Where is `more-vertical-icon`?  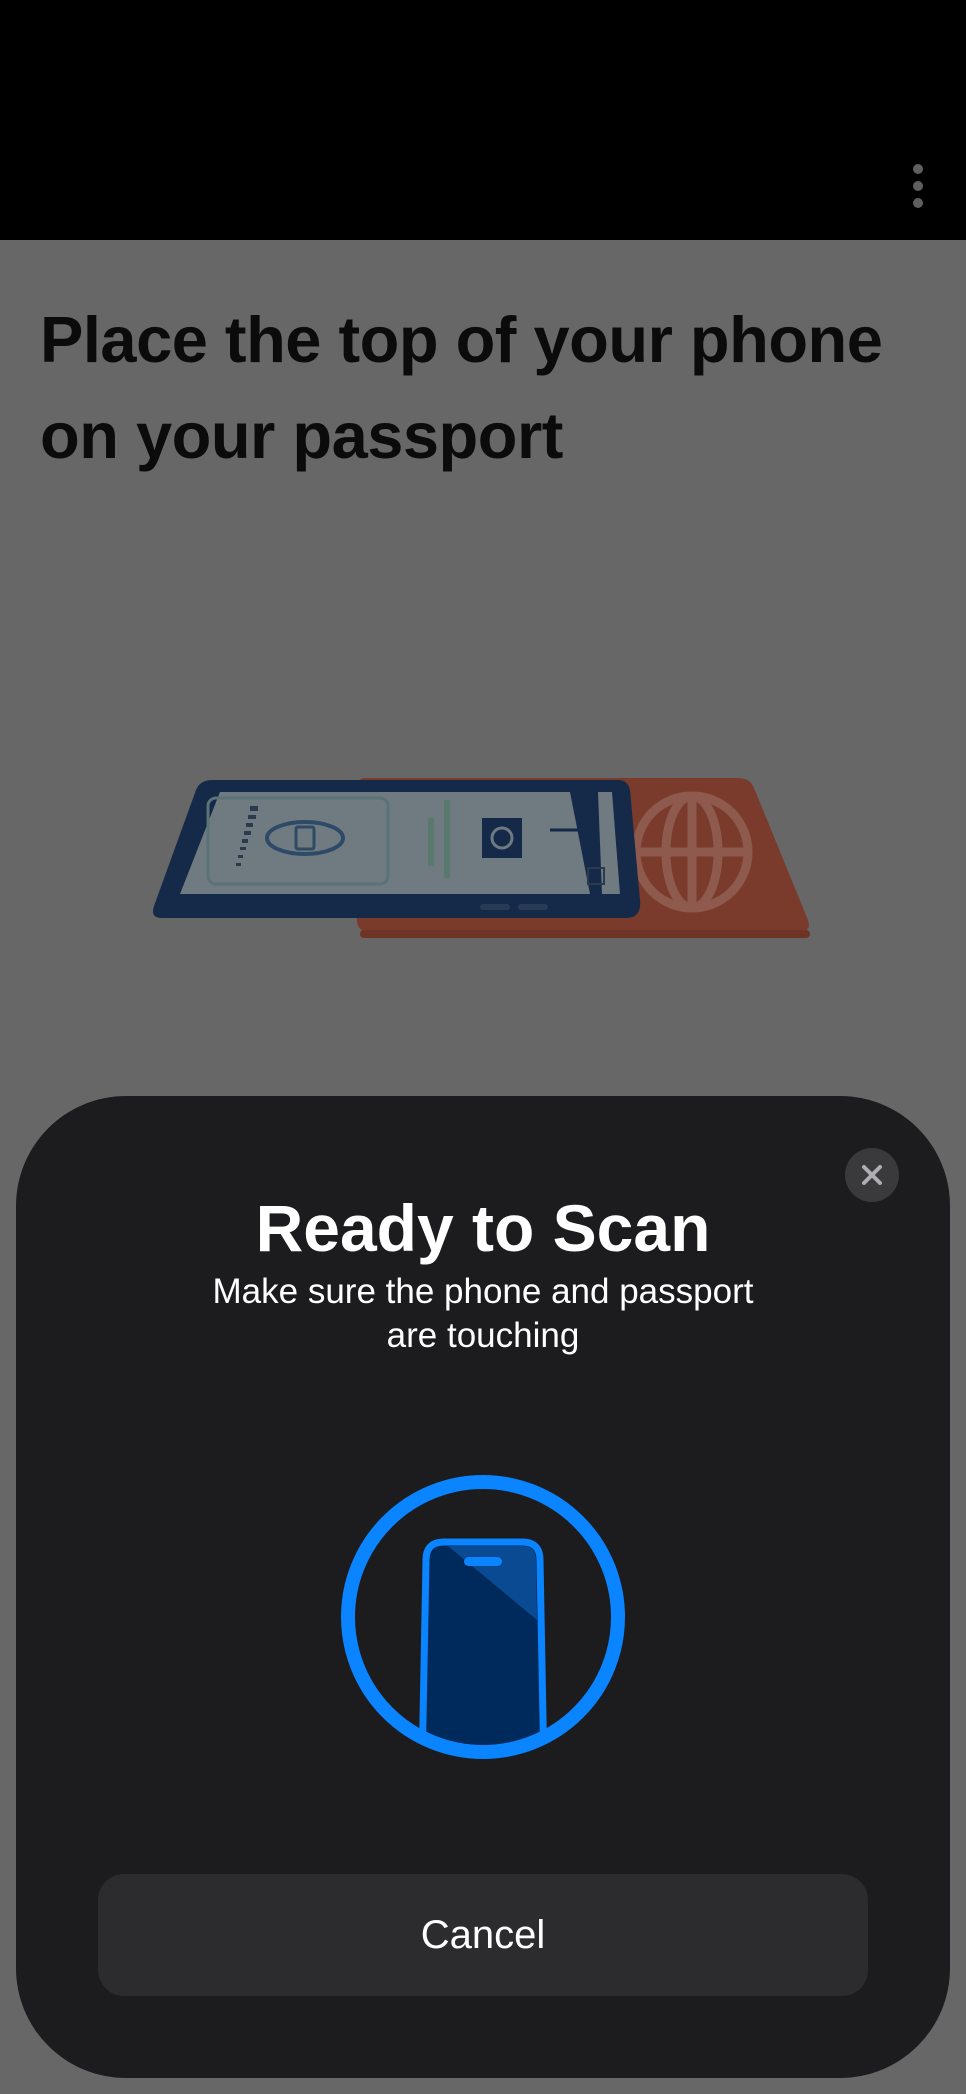 more-vertical-icon is located at coordinates (918, 169).